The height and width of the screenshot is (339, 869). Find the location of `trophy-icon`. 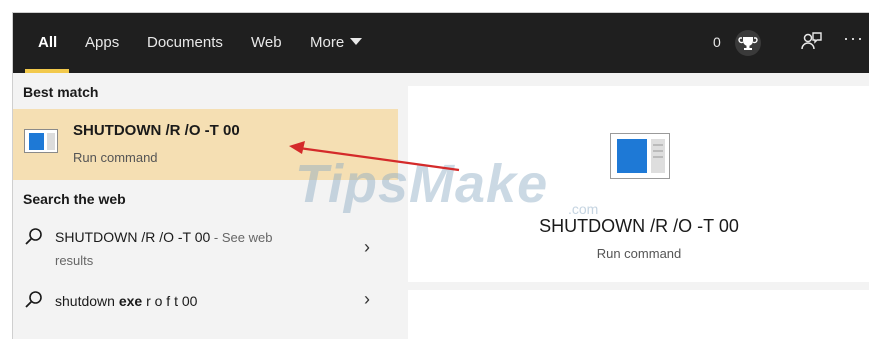

trophy-icon is located at coordinates (748, 43).